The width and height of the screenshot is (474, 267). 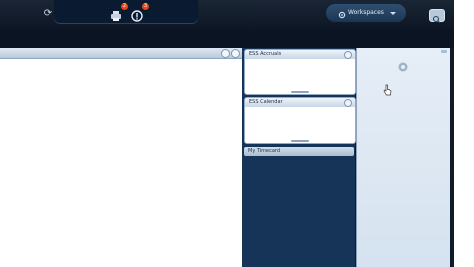 I want to click on search-button, so click(x=437, y=16).